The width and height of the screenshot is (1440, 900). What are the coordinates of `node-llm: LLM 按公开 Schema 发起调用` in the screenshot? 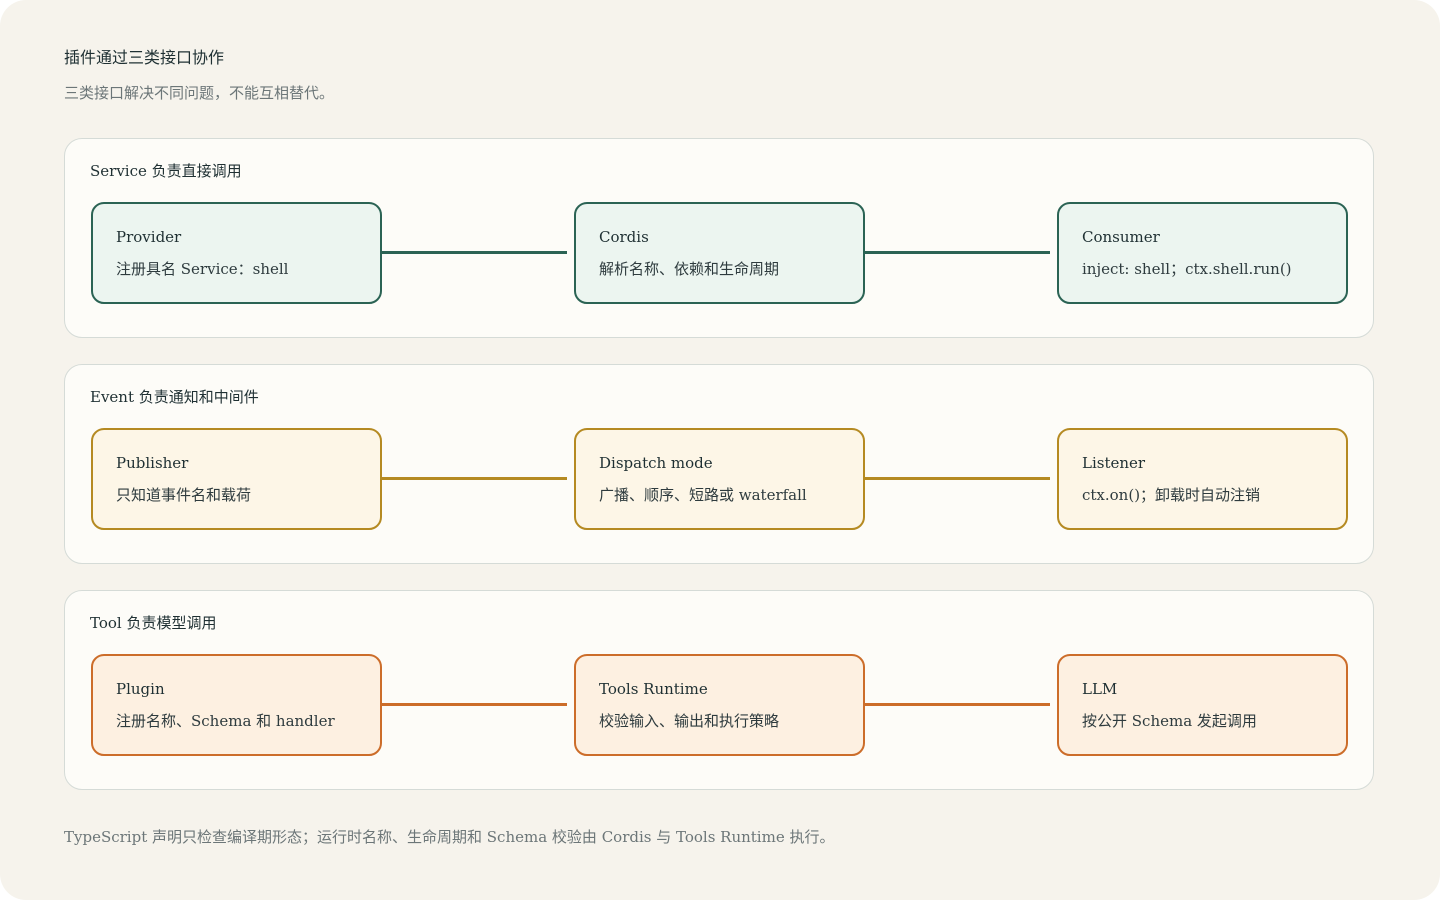 It's located at (1202, 705).